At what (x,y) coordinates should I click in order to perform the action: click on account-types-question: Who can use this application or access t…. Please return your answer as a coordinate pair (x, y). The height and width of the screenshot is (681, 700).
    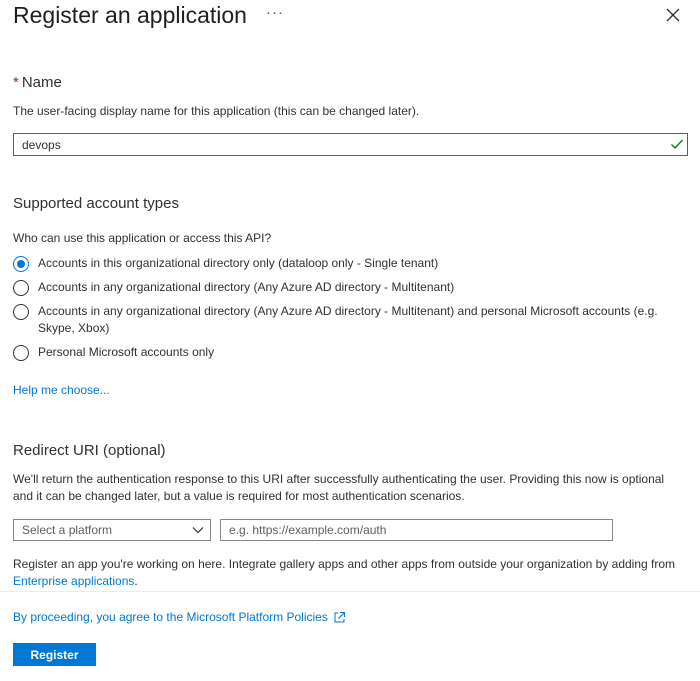
    Looking at the image, I should click on (142, 238).